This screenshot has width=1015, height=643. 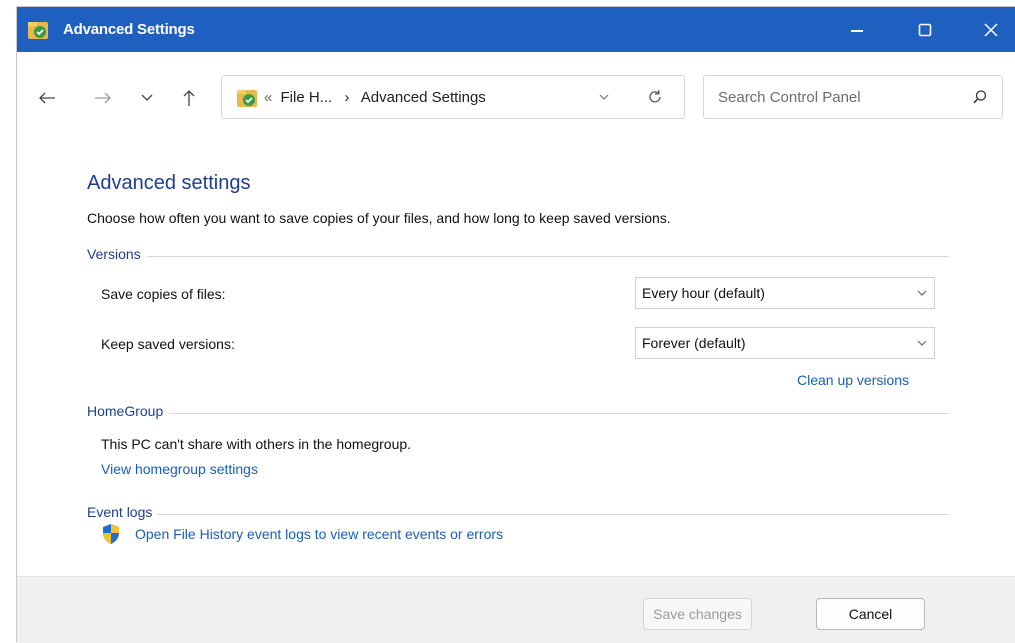 I want to click on page-title: Advanced settings, so click(x=169, y=183).